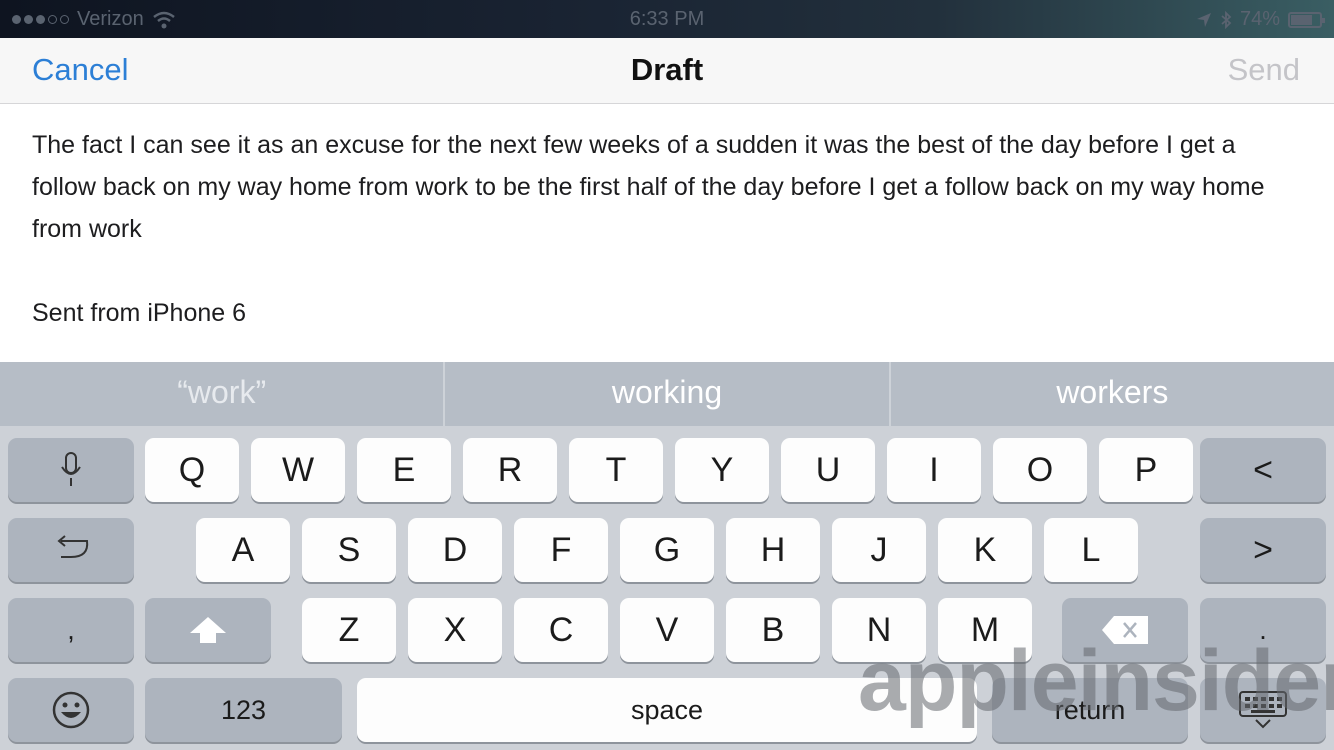 Image resolution: width=1334 pixels, height=750 pixels. I want to click on cancel-button: Cancel, so click(80, 70).